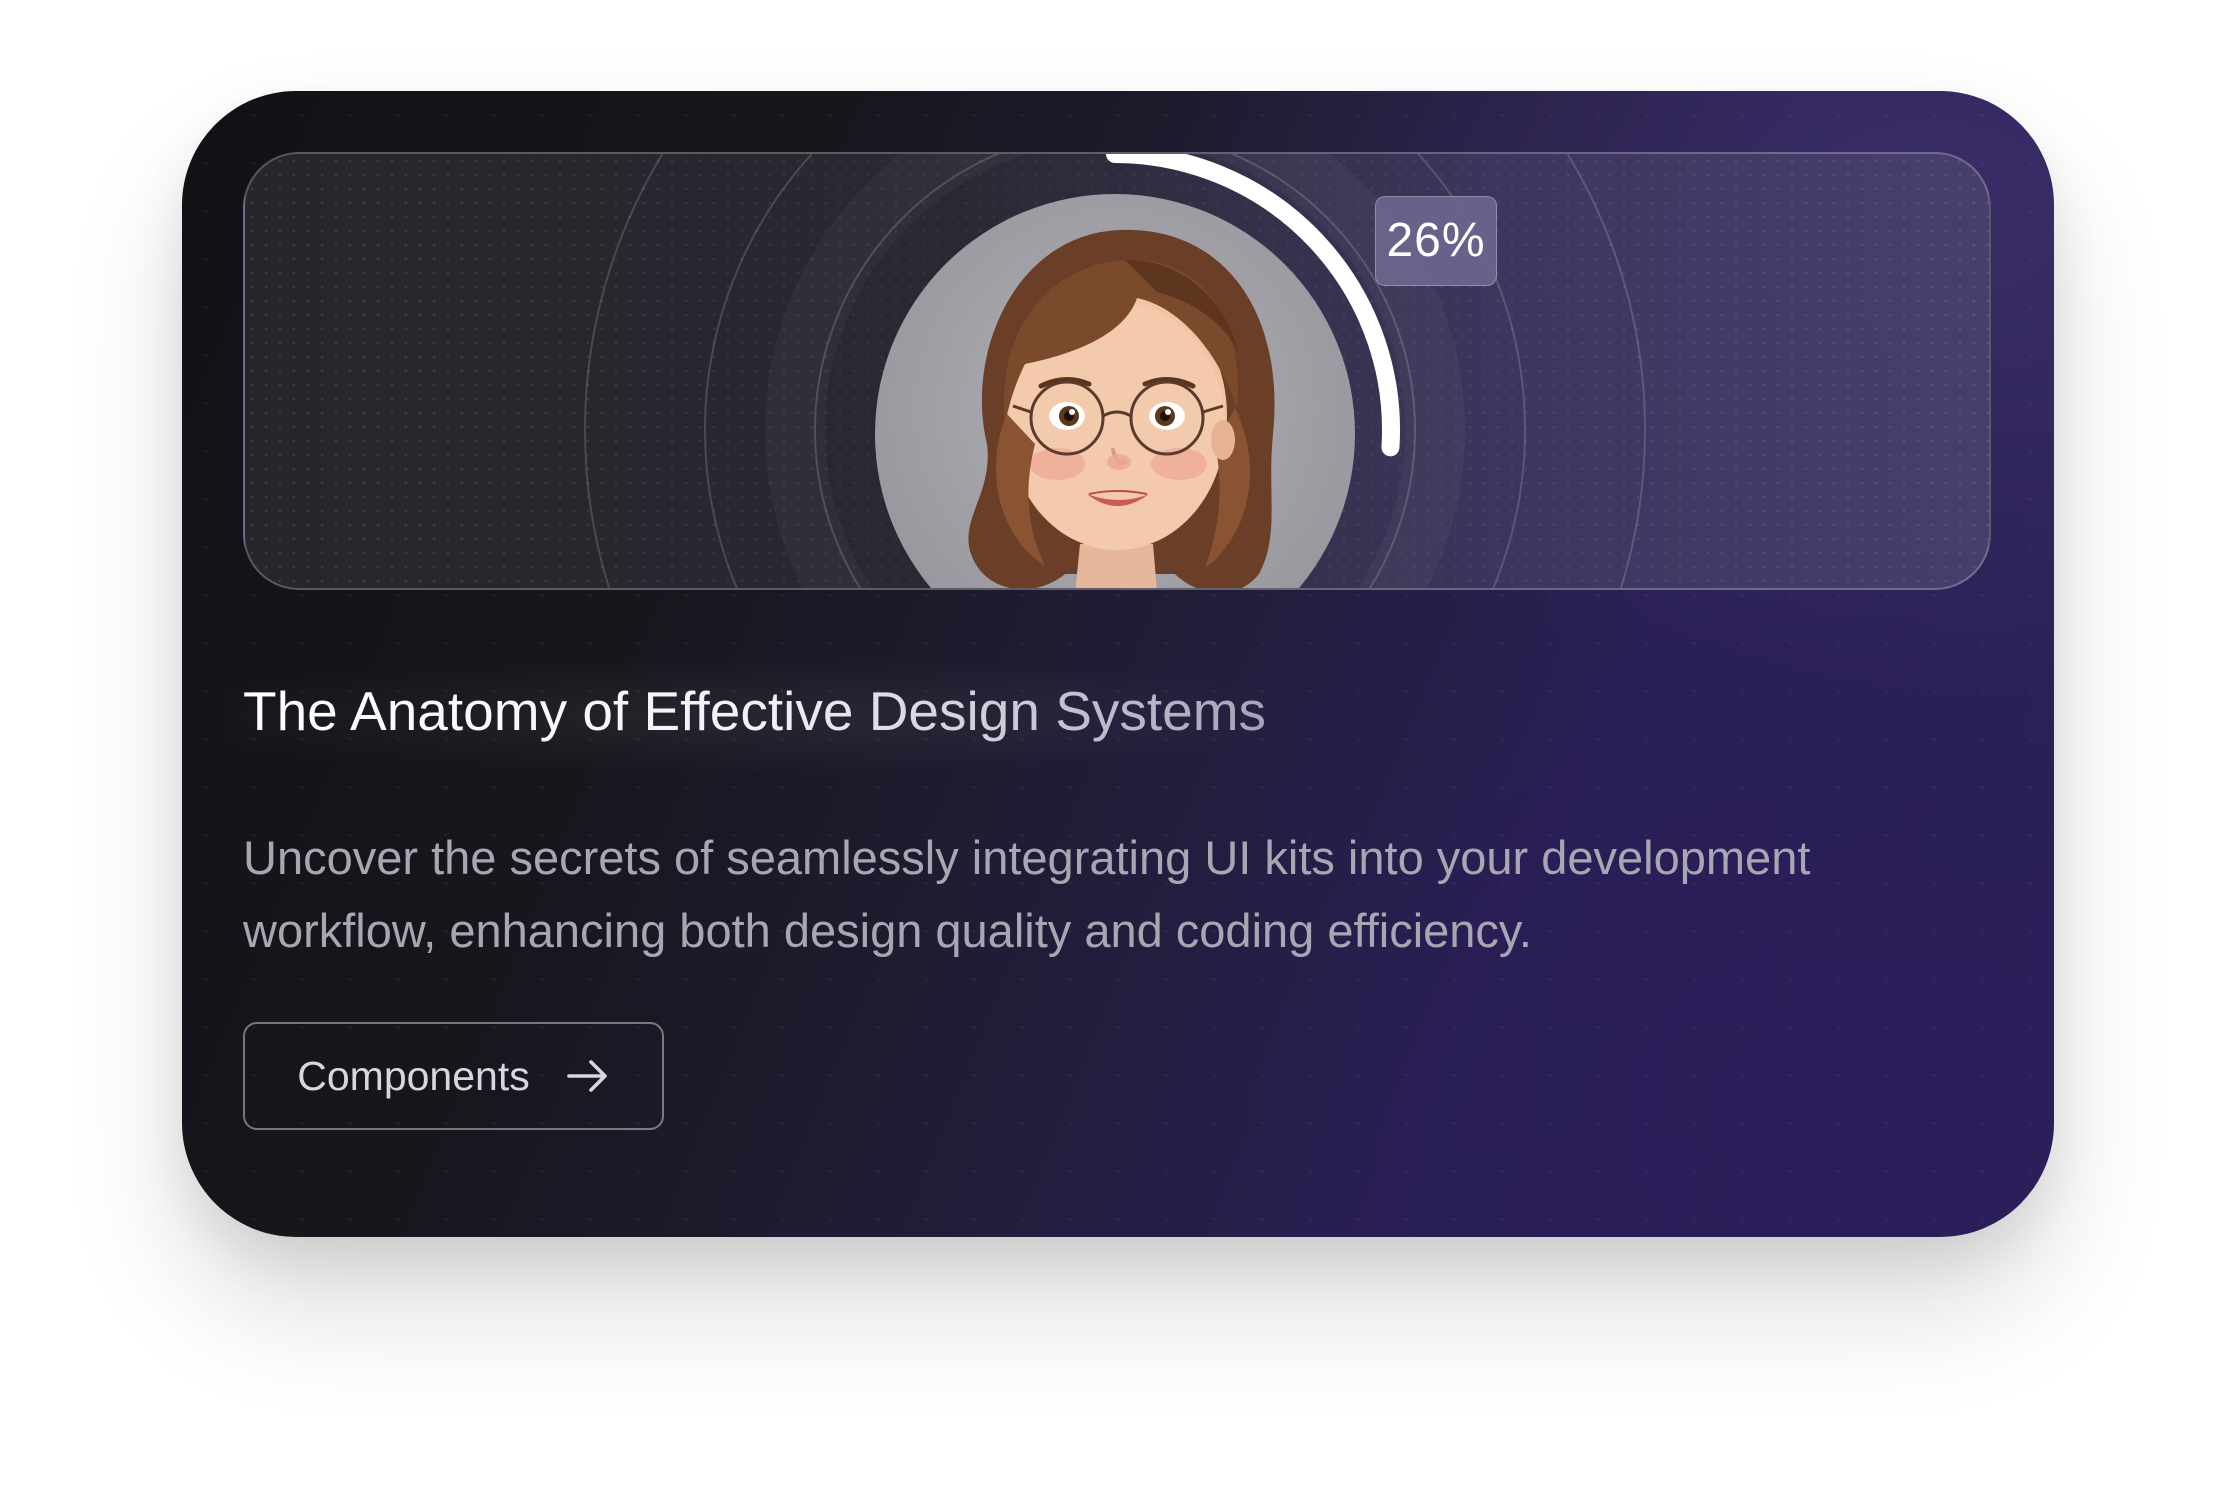 This screenshot has width=2220, height=1500. Describe the element at coordinates (413, 1075) in the screenshot. I see `components-button-label: Components` at that location.